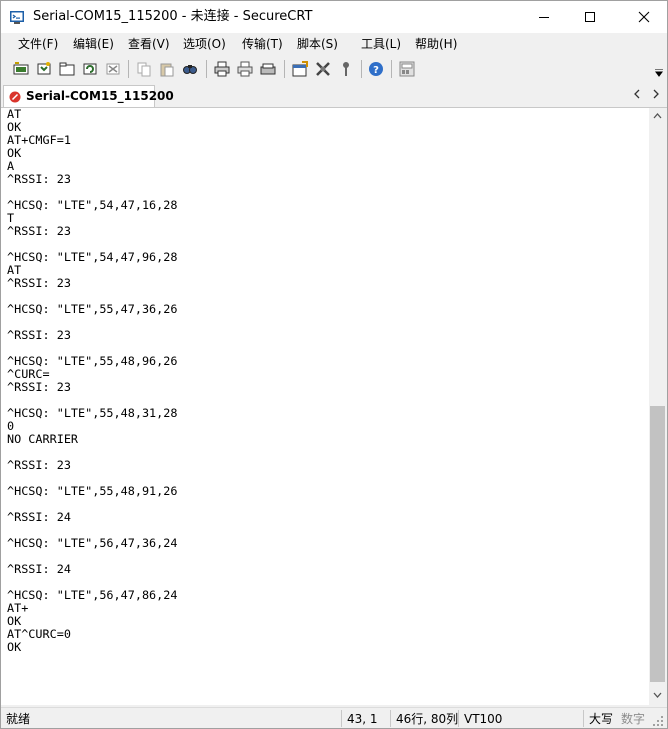  Describe the element at coordinates (15, 97) in the screenshot. I see `disconnected-status-icon` at that location.